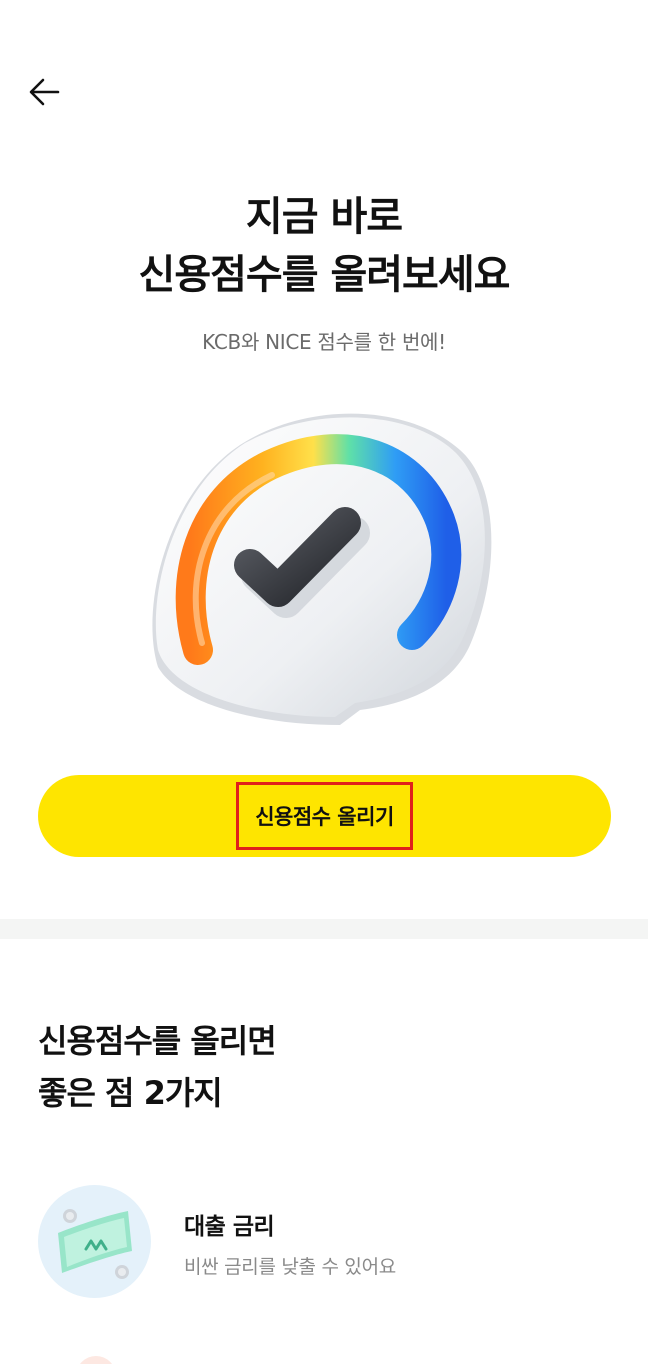 The image size is (648, 1364). I want to click on raise-credit-score-button: 신용점수 올리기, so click(324, 816).